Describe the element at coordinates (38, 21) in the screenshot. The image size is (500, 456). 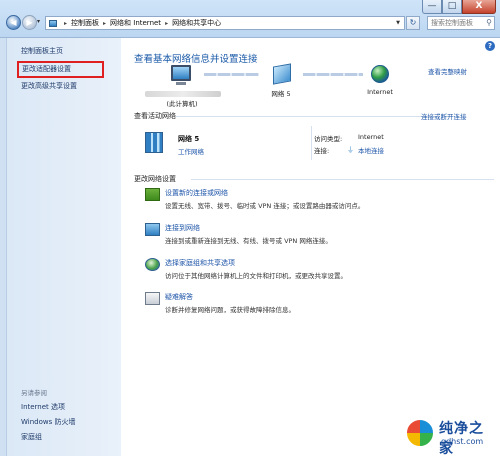
I see `recent-pages-dropdown-icon: ▾` at that location.